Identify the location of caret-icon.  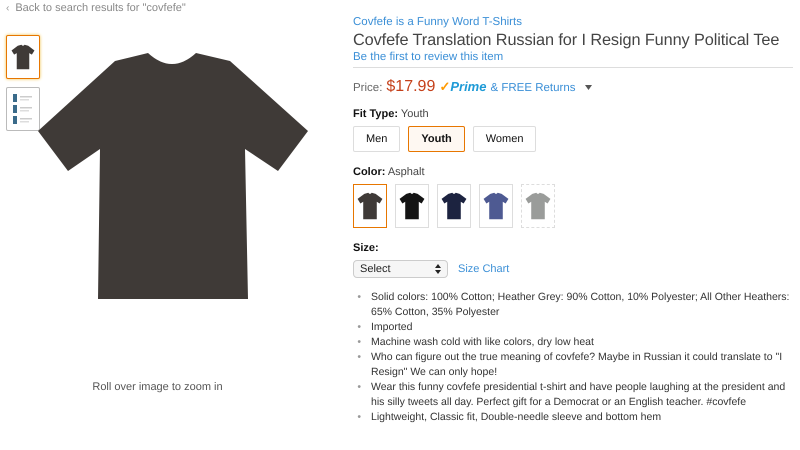
(588, 87).